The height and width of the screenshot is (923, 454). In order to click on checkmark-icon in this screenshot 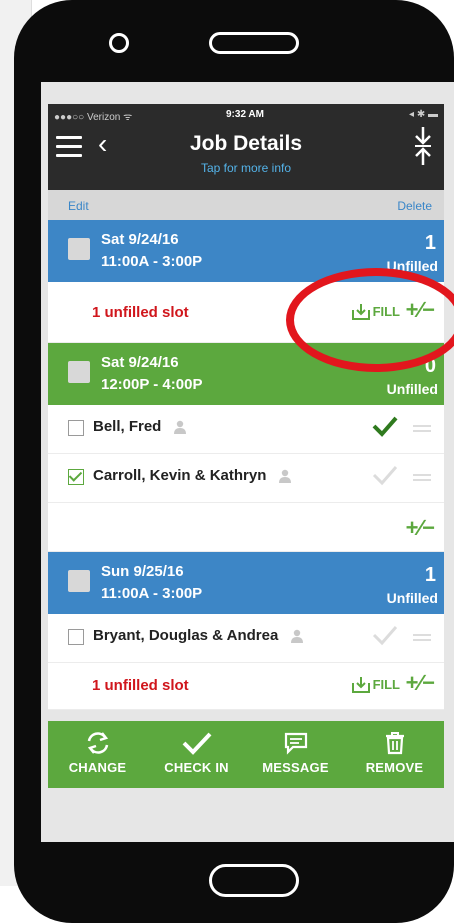, I will do `click(196, 743)`.